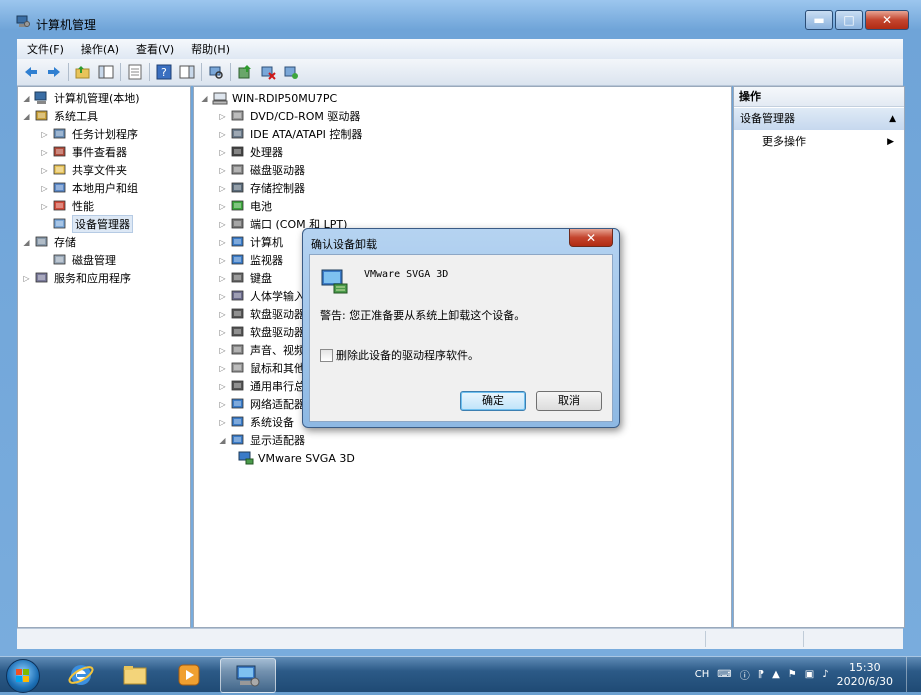 Image resolution: width=921 pixels, height=695 pixels. I want to click on delete-driver-checkbox-row: 删除此设备的驱动程序软件。, so click(399, 355).